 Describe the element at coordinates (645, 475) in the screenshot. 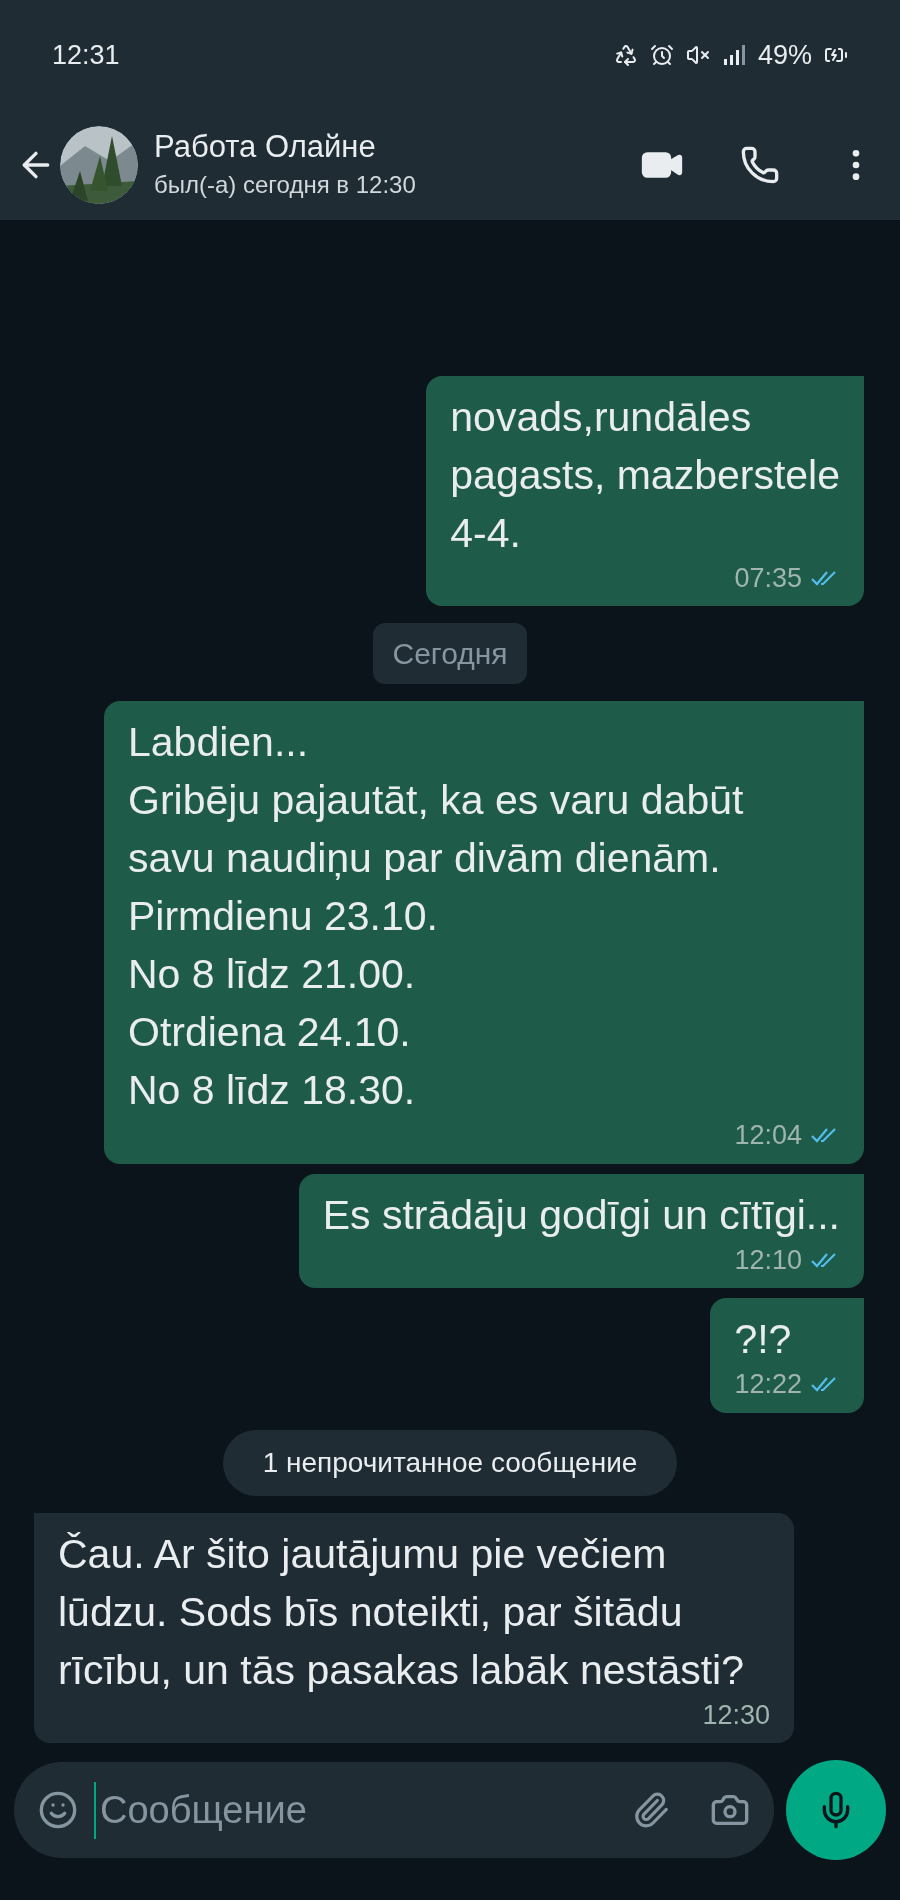

I see `message-text: novads,rundāles pagasts, mazberstele 4-4.` at that location.